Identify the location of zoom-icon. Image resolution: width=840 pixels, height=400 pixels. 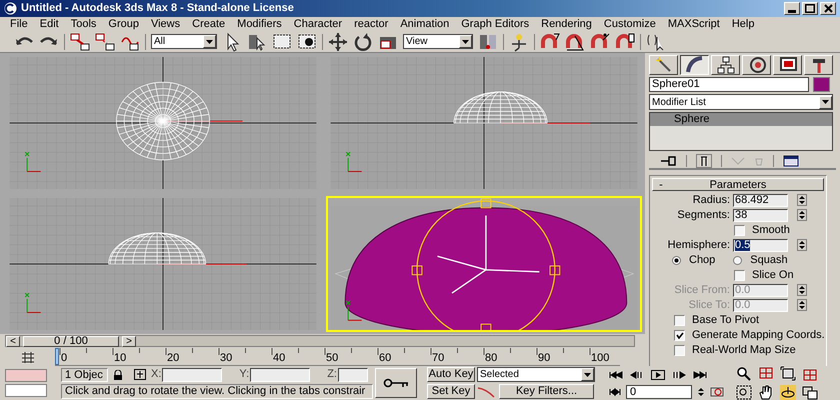
(744, 373).